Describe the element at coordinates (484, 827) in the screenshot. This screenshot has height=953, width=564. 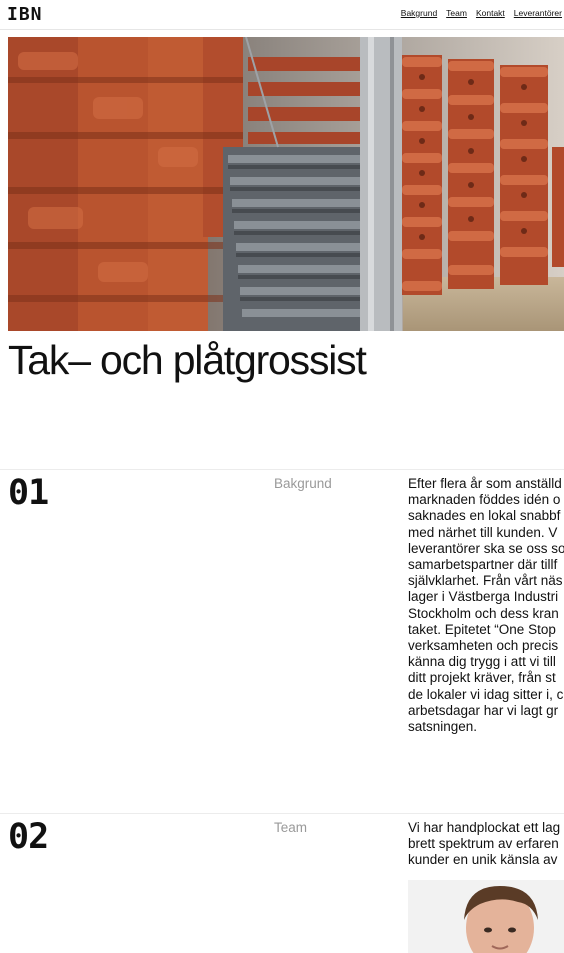
I see `body-line: Vi har handplockat ett lag` at that location.